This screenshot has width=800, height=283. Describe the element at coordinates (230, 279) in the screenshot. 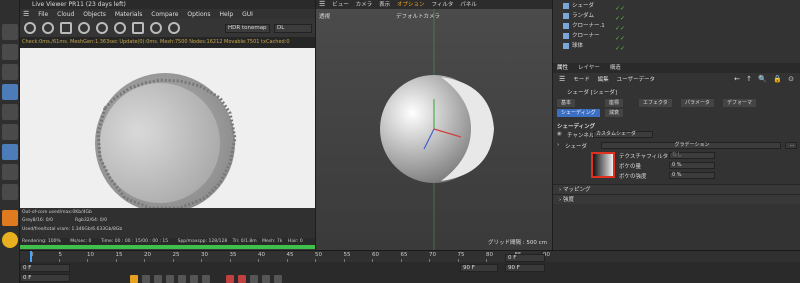

I see `record-icon` at that location.